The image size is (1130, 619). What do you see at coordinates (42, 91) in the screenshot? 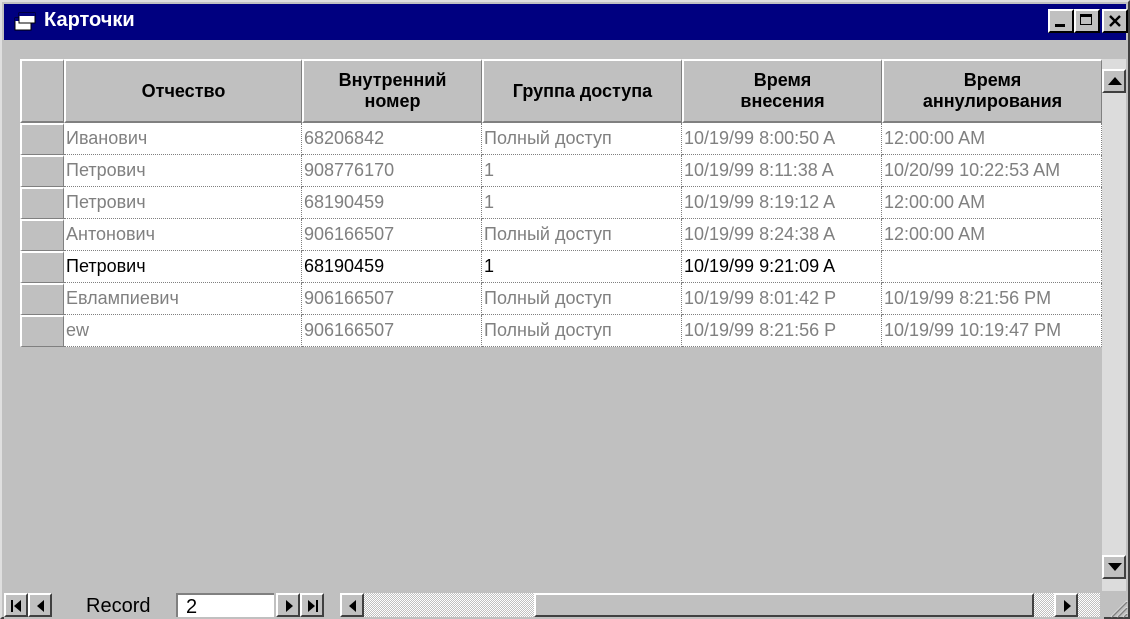
I see `select-all-corner` at bounding box center [42, 91].